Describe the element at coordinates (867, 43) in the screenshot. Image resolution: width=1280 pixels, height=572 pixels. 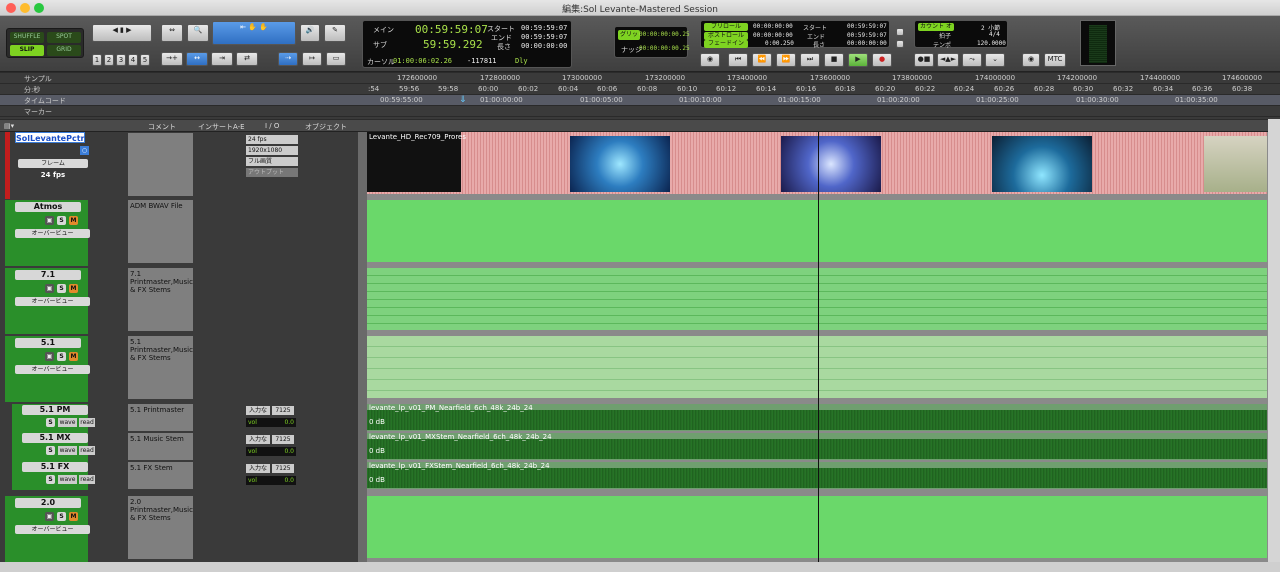
I see `transport-length-value: 00:00:00:00` at that location.